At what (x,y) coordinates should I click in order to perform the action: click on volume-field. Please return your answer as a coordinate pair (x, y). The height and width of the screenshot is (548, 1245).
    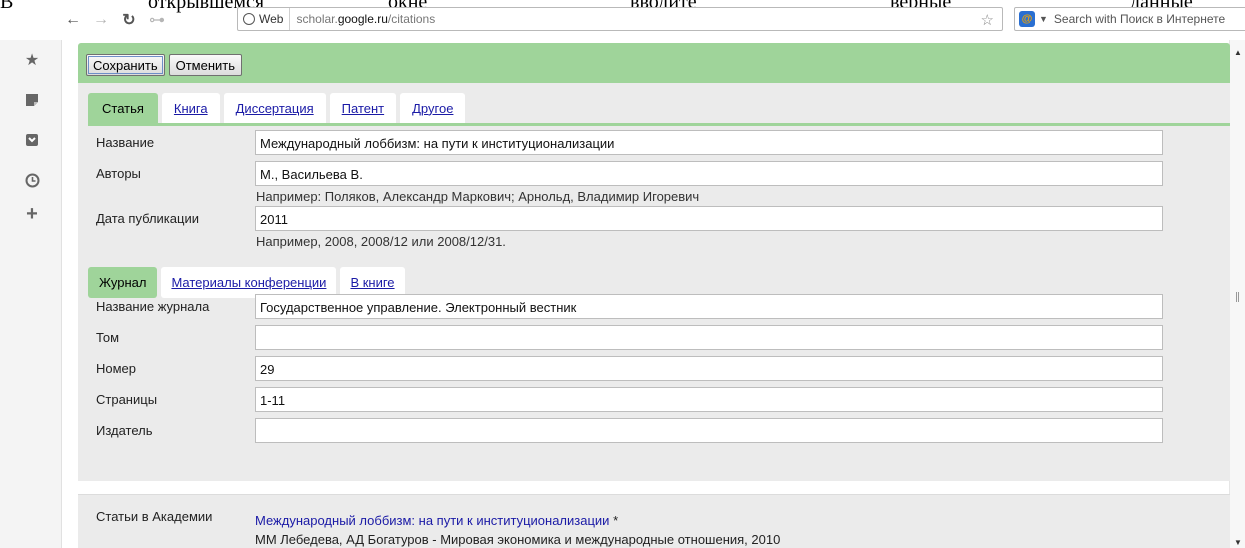
    Looking at the image, I should click on (709, 337).